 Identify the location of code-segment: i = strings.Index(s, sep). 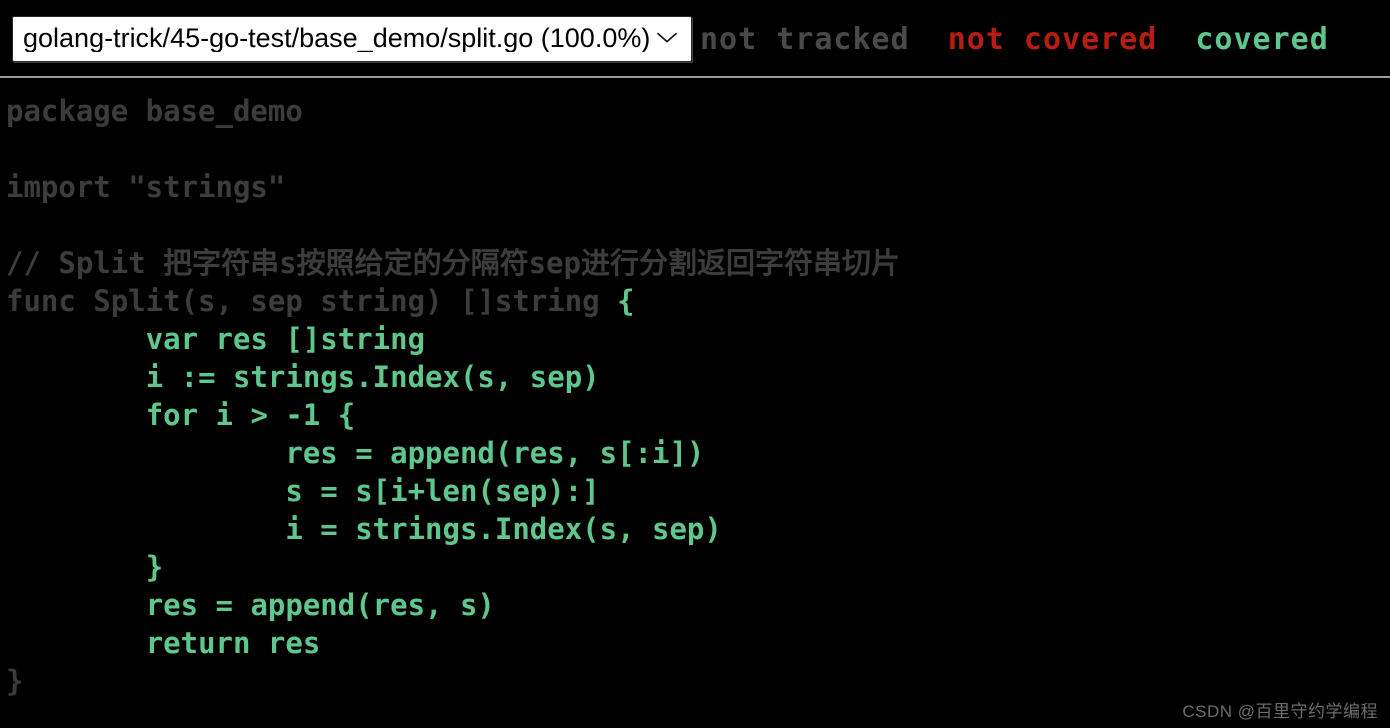
(364, 529).